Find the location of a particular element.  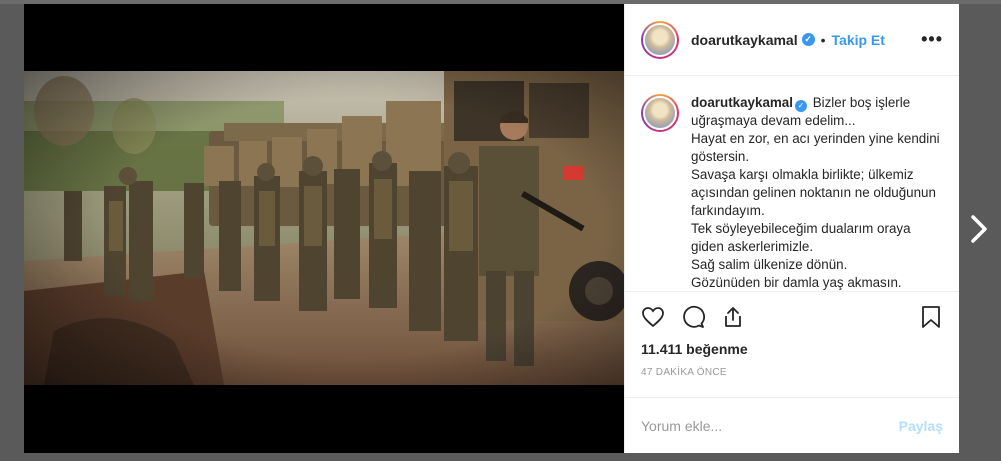

caption-avatar is located at coordinates (660, 113).